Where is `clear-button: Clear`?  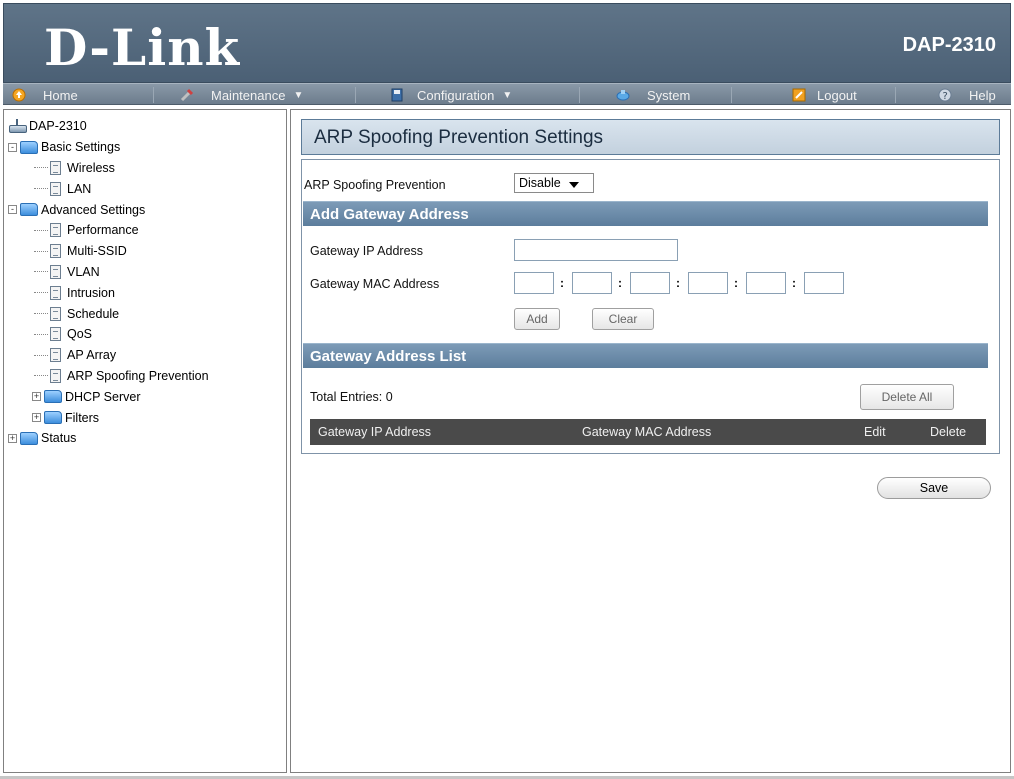 clear-button: Clear is located at coordinates (623, 319).